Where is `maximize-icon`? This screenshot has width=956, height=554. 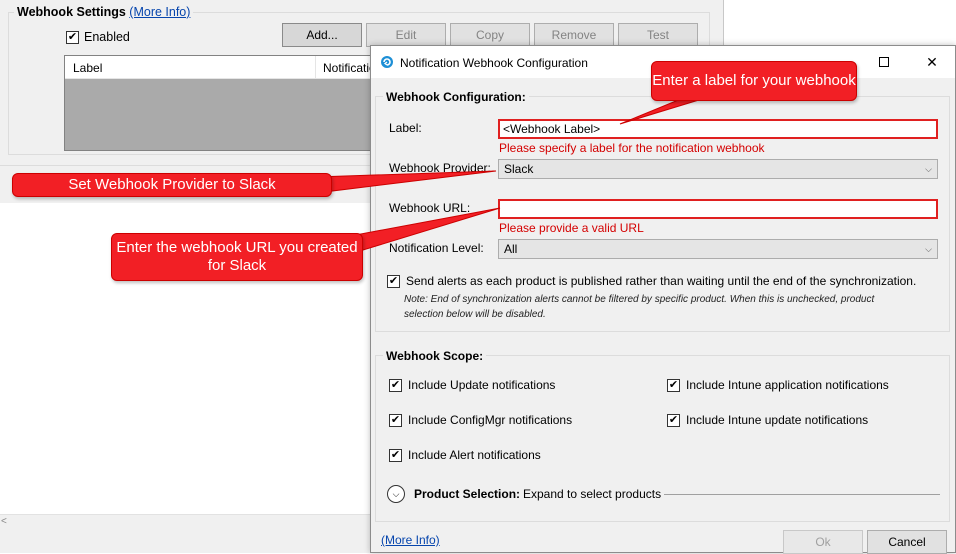 maximize-icon is located at coordinates (884, 62).